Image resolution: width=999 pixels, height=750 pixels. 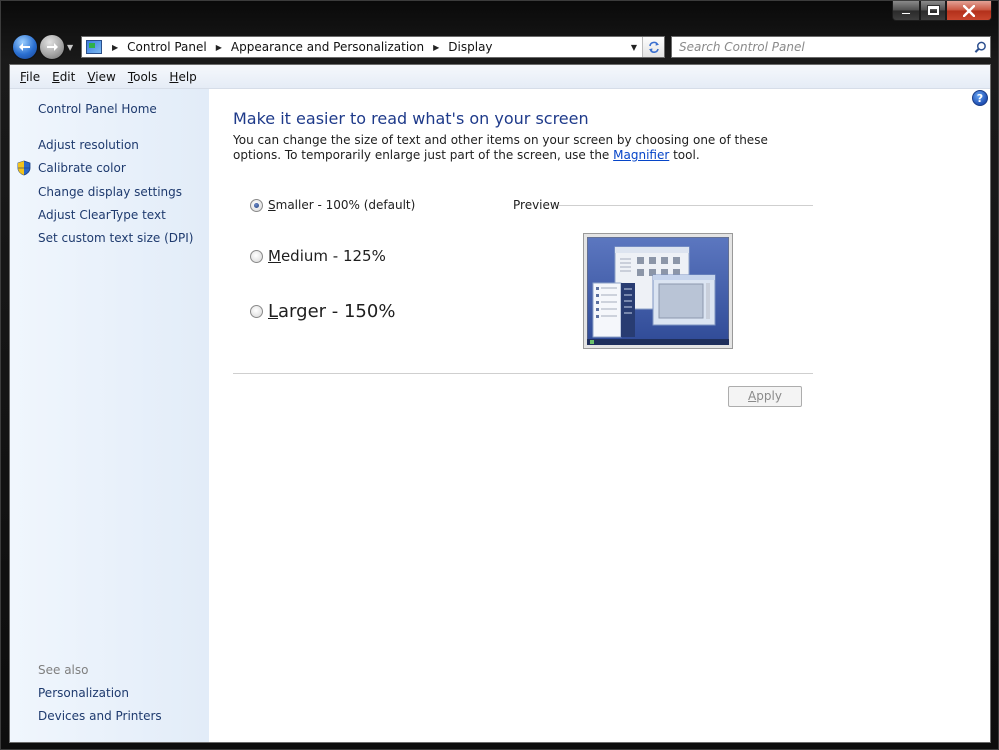 I want to click on forward-button, so click(x=52, y=47).